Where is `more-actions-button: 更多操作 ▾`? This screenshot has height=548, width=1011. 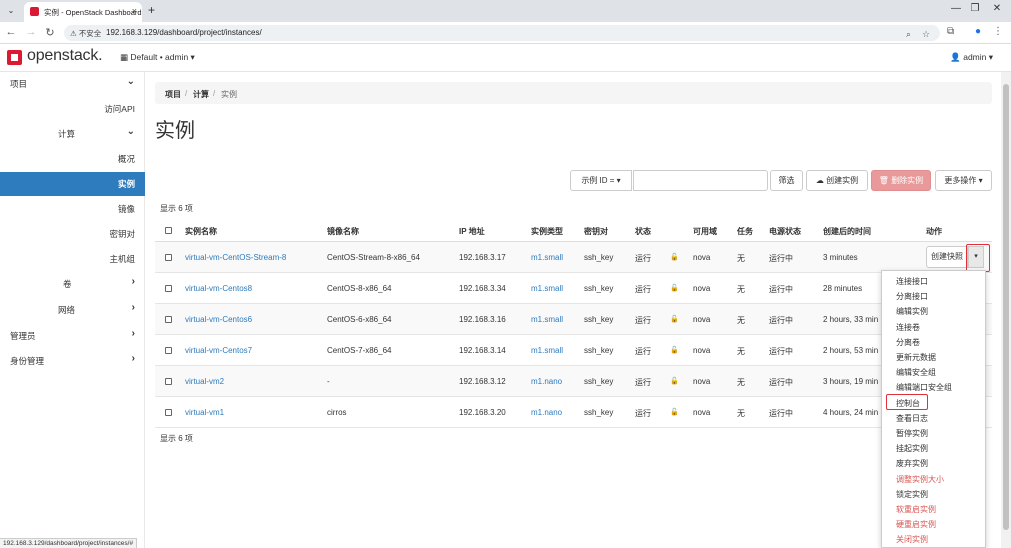
more-actions-button: 更多操作 ▾ is located at coordinates (963, 180).